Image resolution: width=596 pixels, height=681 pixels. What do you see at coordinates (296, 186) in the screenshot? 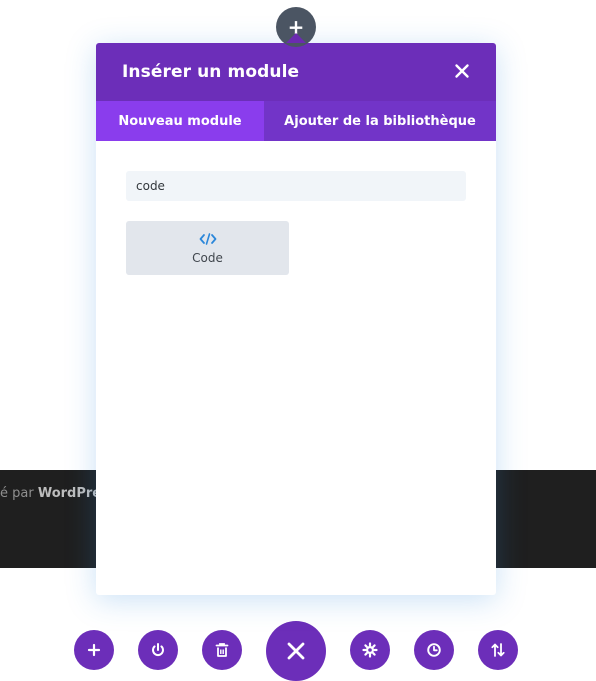
I see `module-search-input` at bounding box center [296, 186].